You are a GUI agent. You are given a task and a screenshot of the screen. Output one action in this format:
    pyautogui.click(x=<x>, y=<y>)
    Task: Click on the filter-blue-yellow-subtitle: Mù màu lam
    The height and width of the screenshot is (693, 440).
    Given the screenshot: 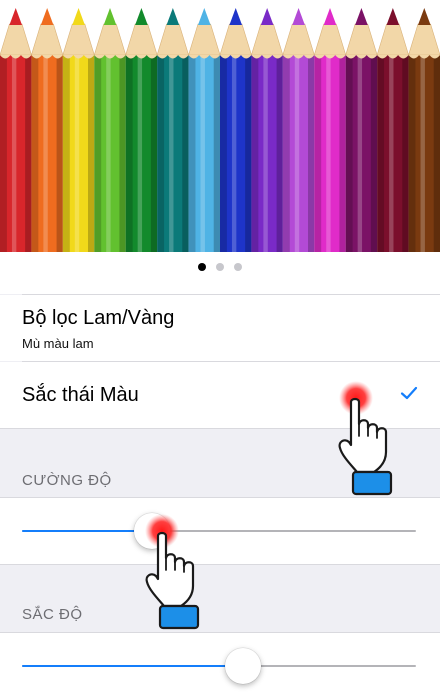 What is the action you would take?
    pyautogui.click(x=58, y=343)
    